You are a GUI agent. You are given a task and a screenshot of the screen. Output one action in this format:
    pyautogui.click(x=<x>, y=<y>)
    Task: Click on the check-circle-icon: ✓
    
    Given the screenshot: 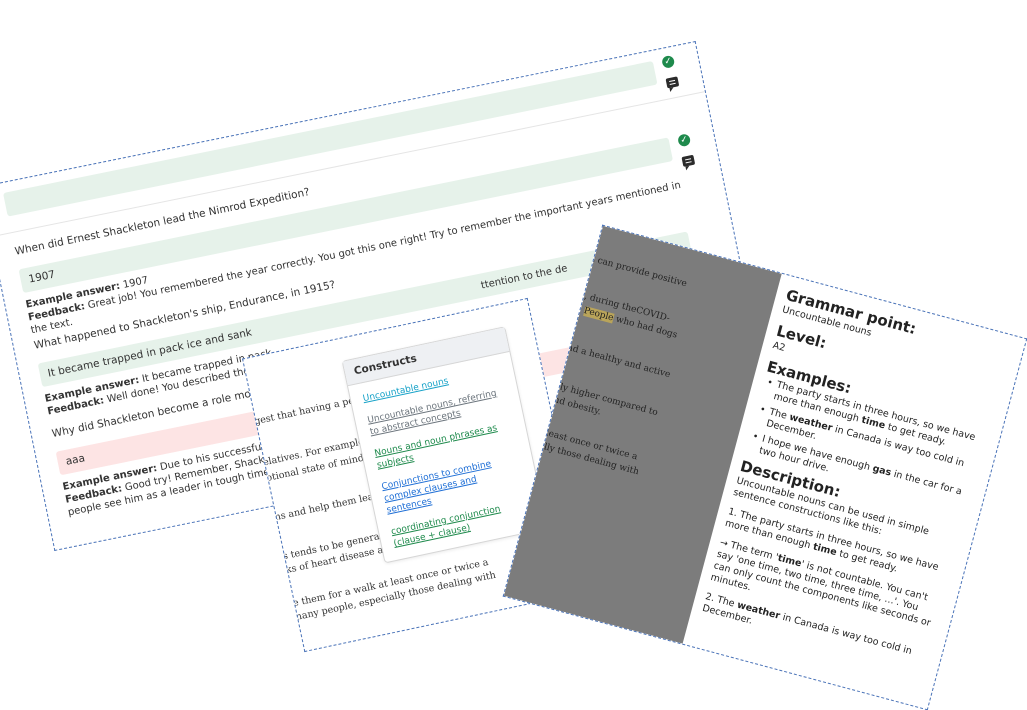 What is the action you would take?
    pyautogui.click(x=668, y=61)
    